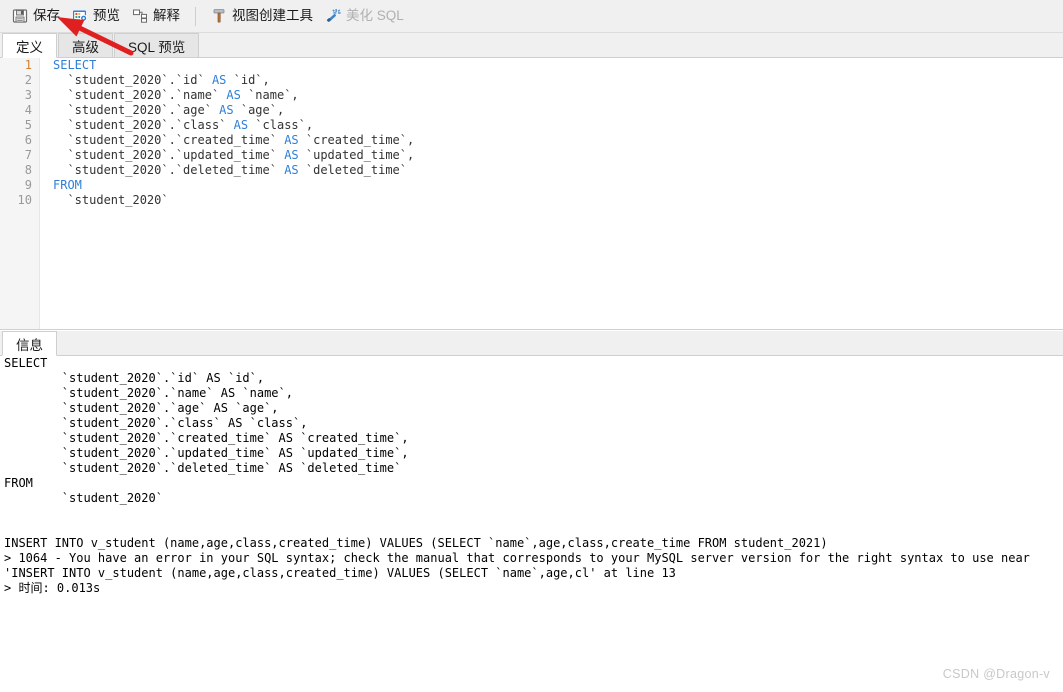  Describe the element at coordinates (552, 110) in the screenshot. I see `code-line: `student_2020`.`age` AS `age`,` at that location.